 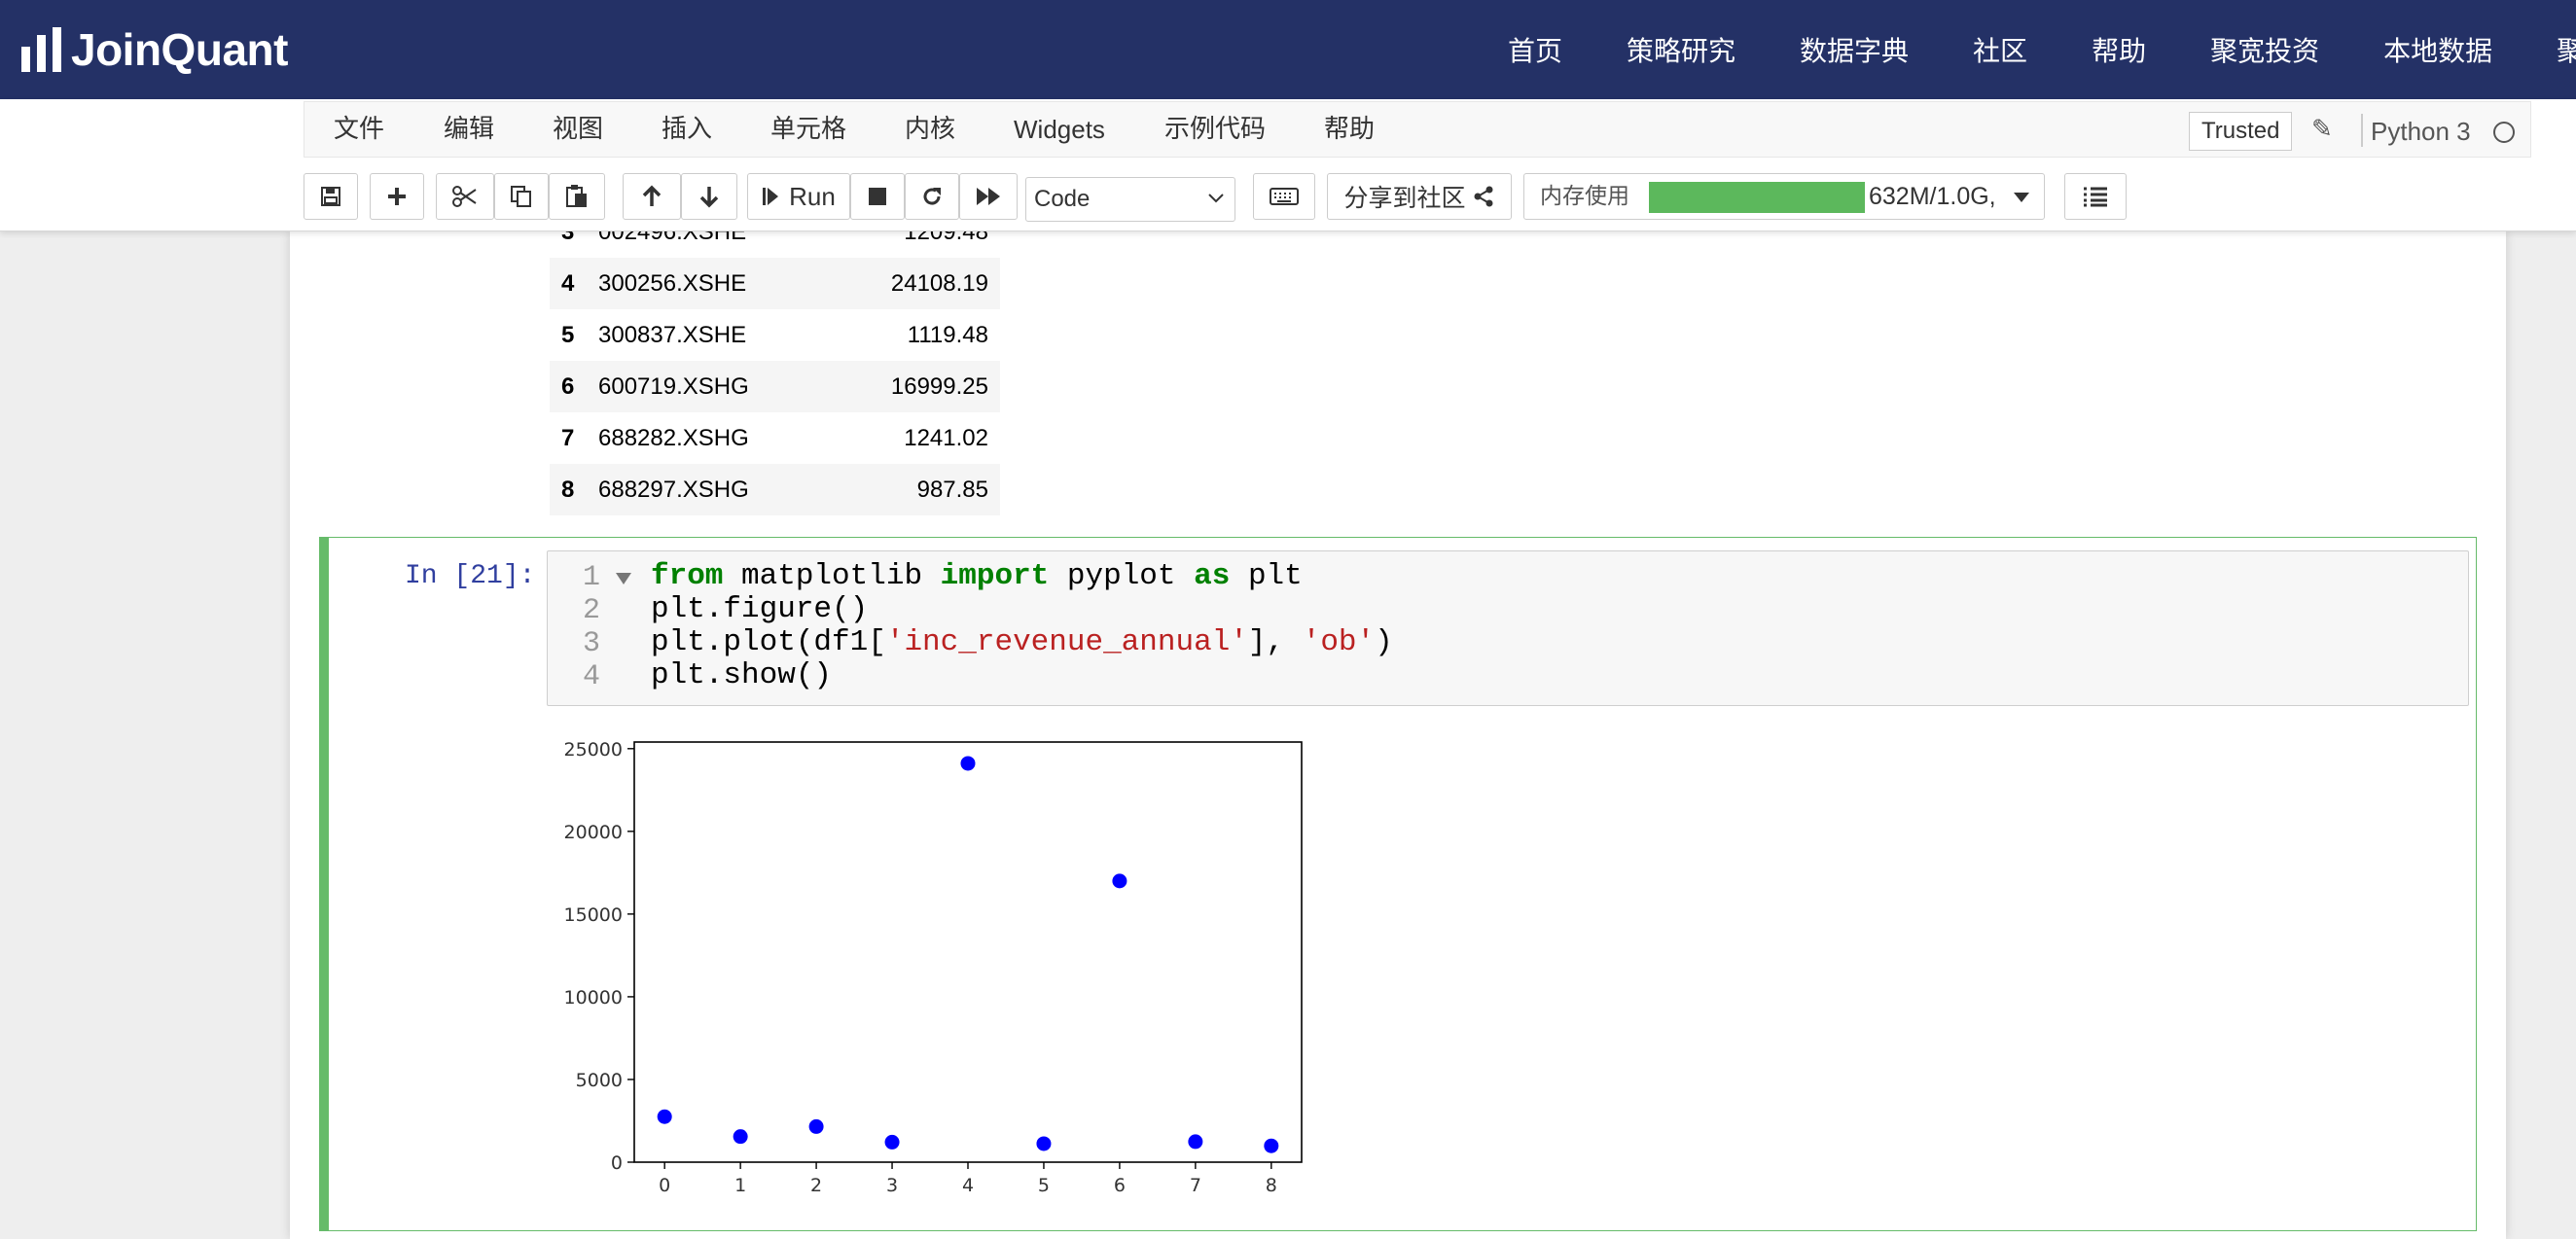 I want to click on copy-cell-button, so click(x=521, y=196).